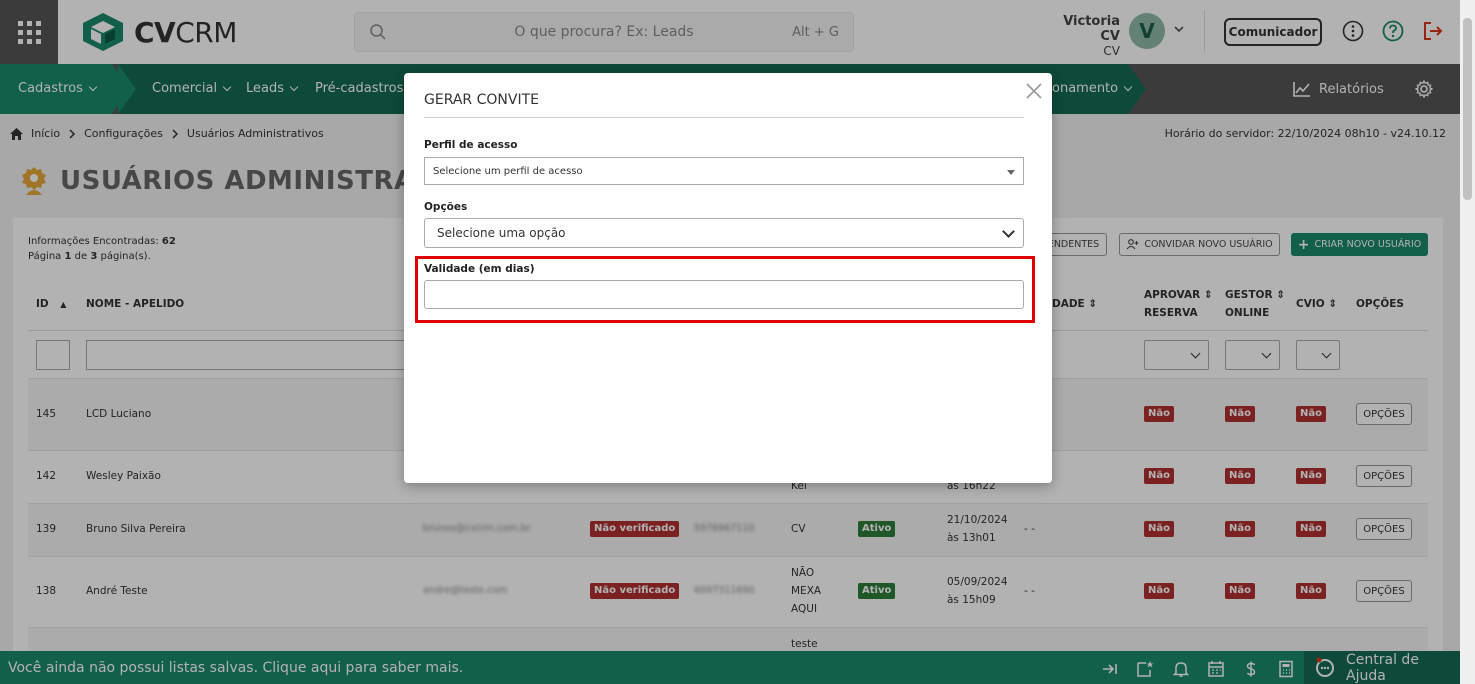 This screenshot has height=684, width=1475. I want to click on close-icon, so click(1034, 91).